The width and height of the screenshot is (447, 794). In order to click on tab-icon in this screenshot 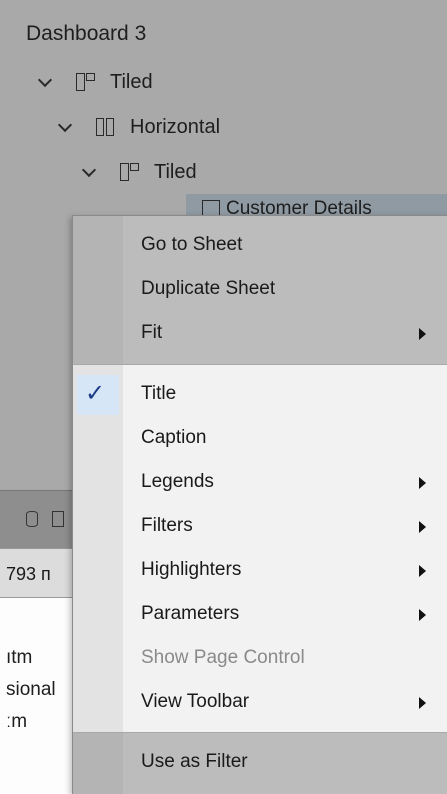, I will do `click(58, 519)`.